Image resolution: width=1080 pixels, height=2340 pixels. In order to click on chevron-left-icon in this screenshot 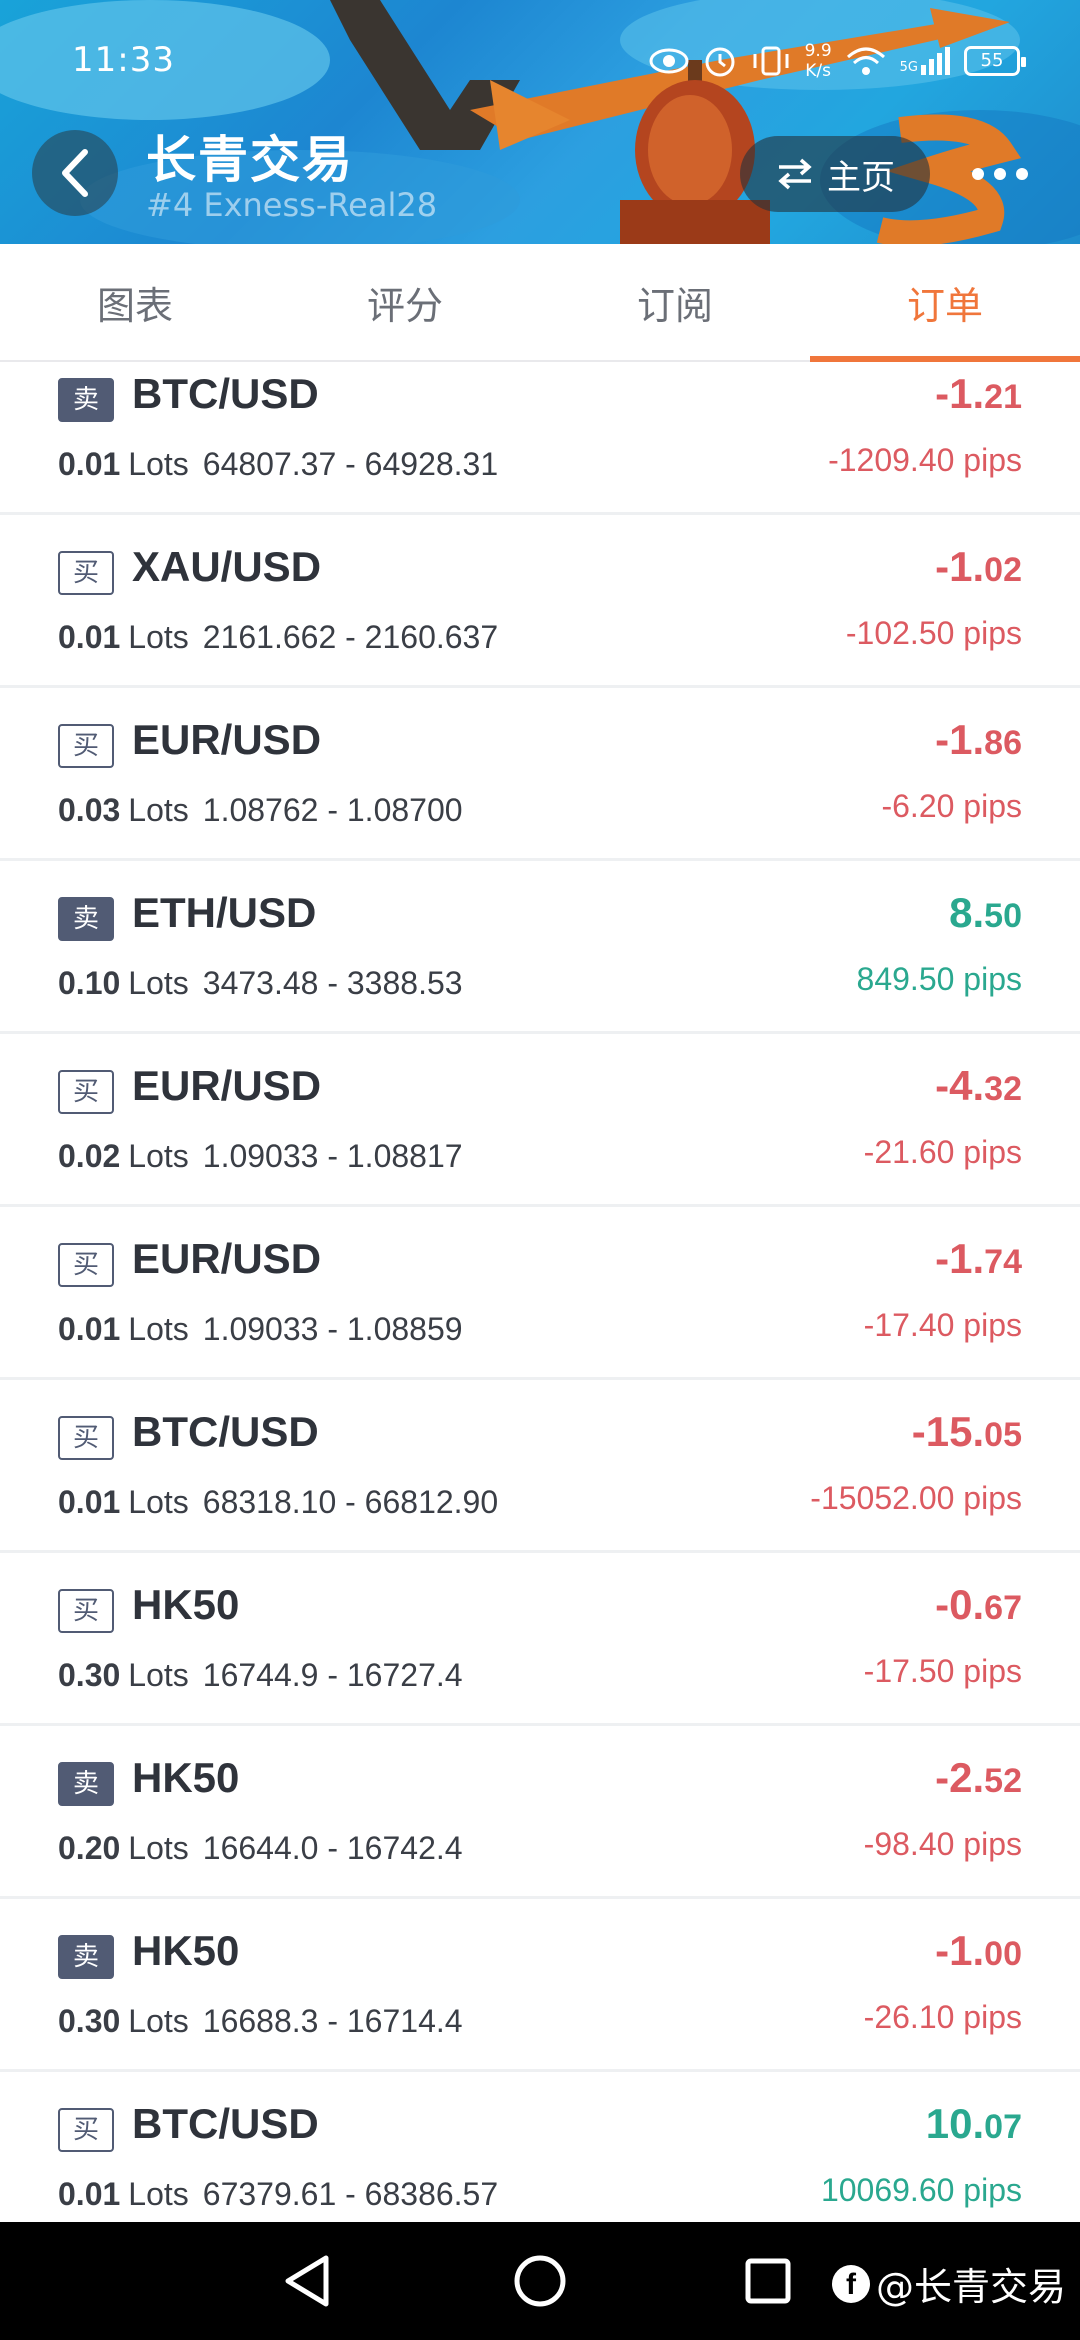, I will do `click(75, 173)`.